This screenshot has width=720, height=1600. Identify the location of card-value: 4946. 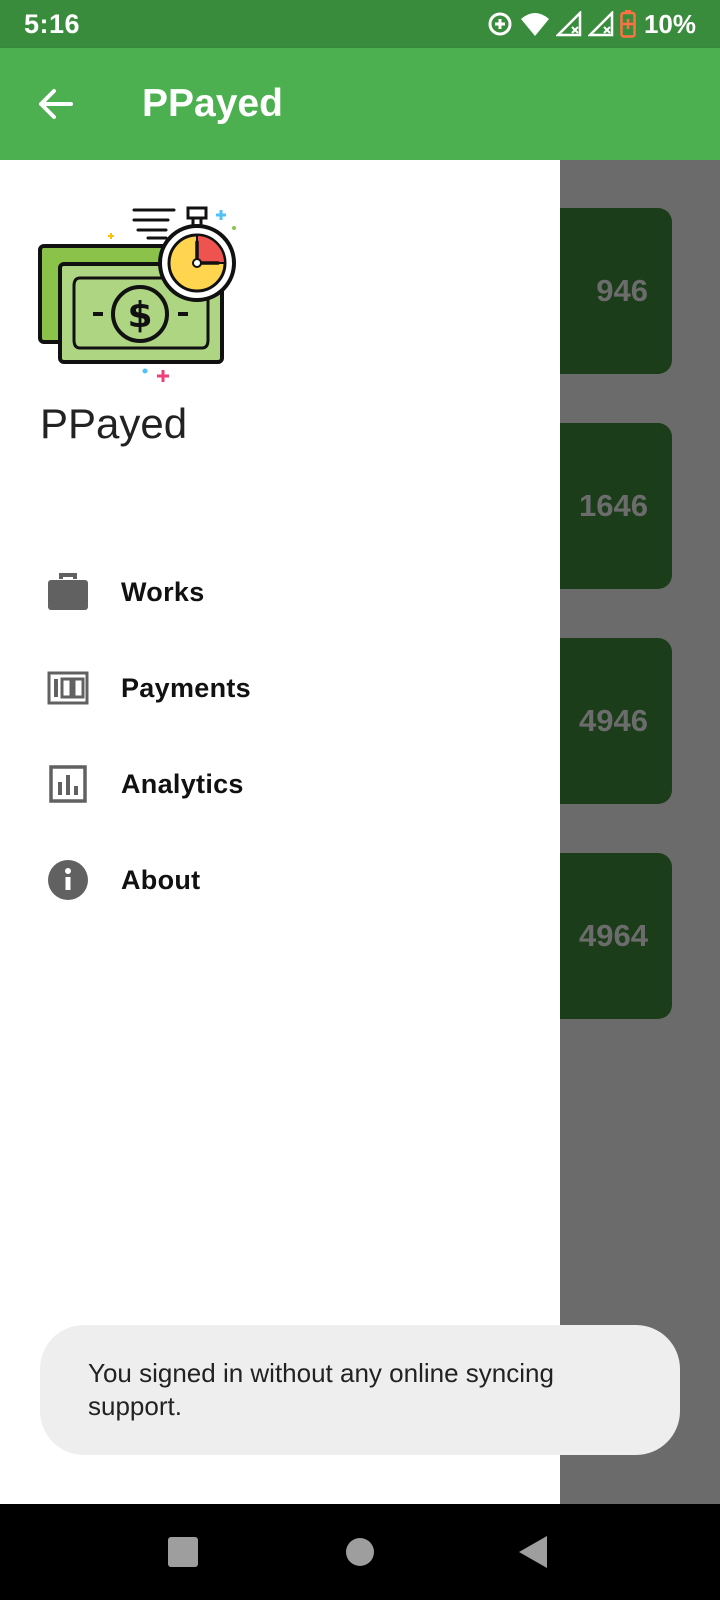
(613, 720).